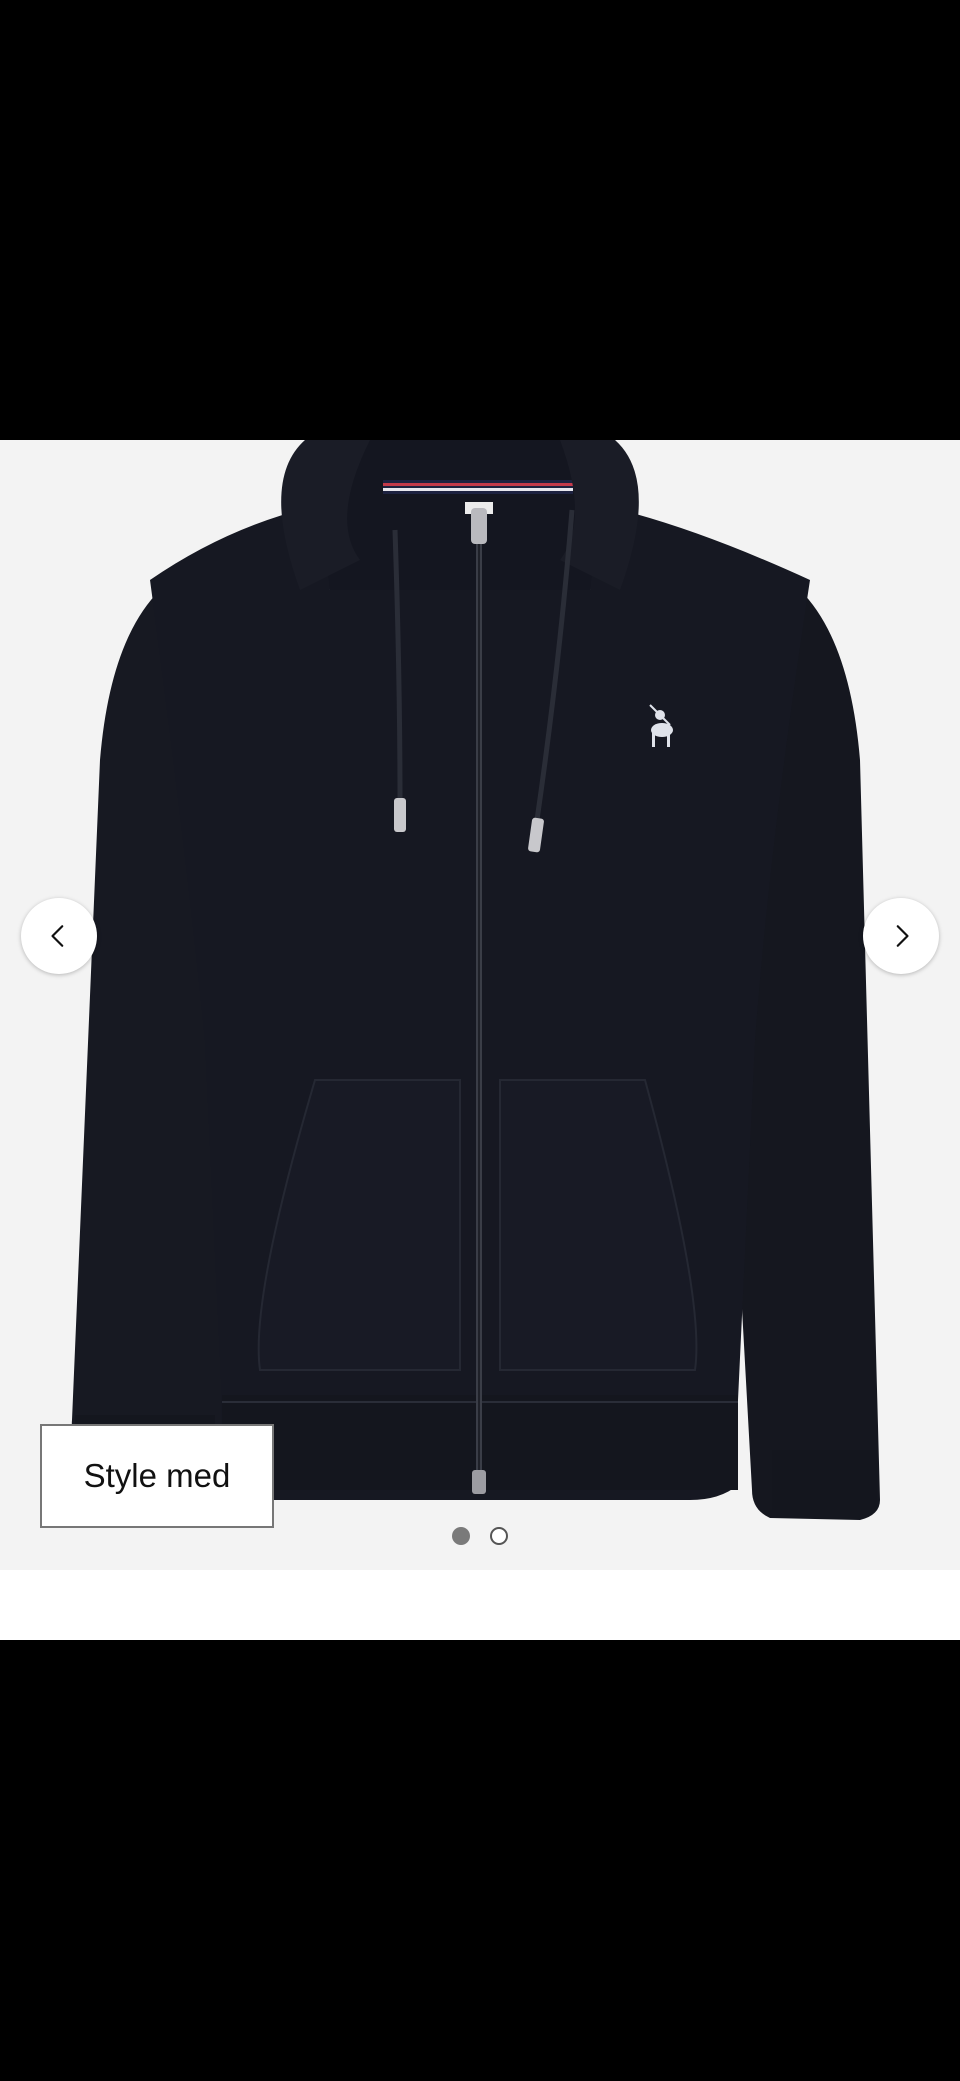 The width and height of the screenshot is (960, 2081). I want to click on next-image-button, so click(901, 936).